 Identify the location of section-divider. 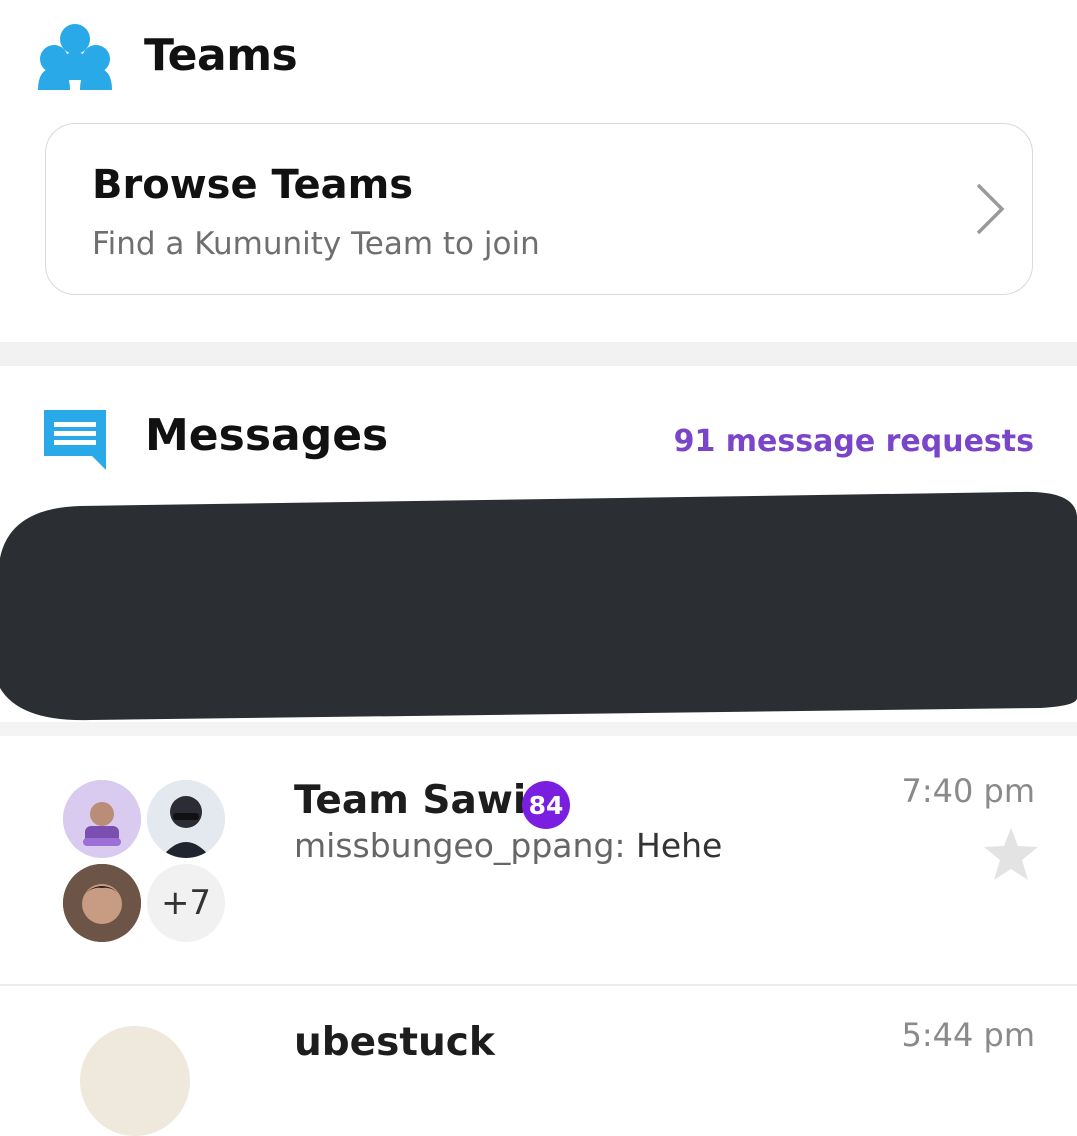
(538, 354).